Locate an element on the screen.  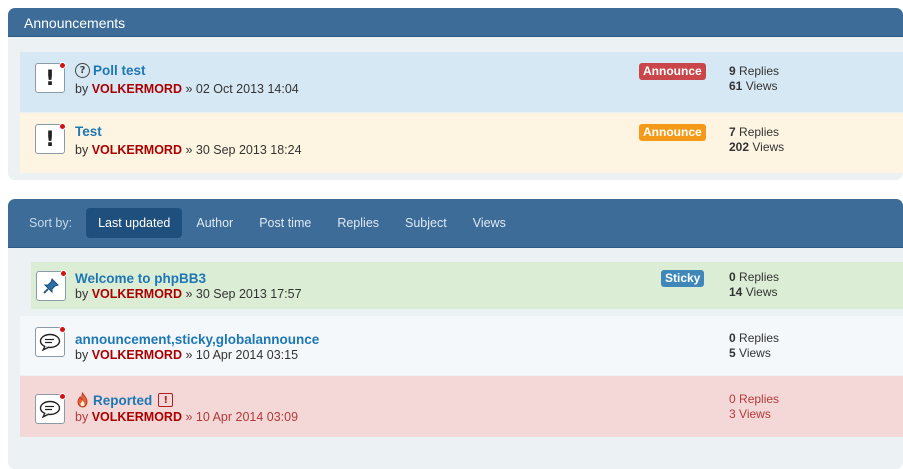
topic-title-link: Reported is located at coordinates (122, 400).